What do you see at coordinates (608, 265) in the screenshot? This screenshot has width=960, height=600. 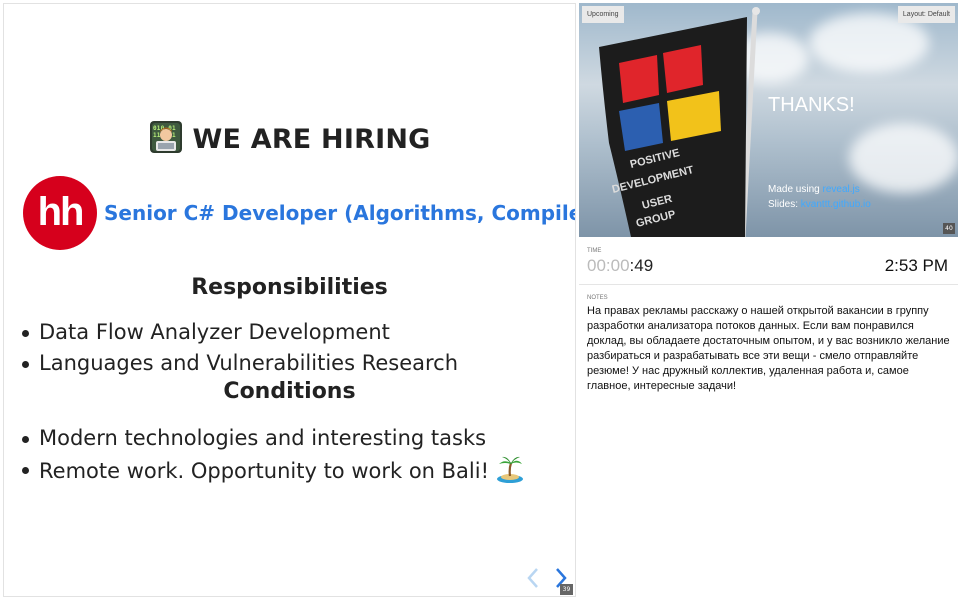 I see `timer-hours-minutes: 00:00` at bounding box center [608, 265].